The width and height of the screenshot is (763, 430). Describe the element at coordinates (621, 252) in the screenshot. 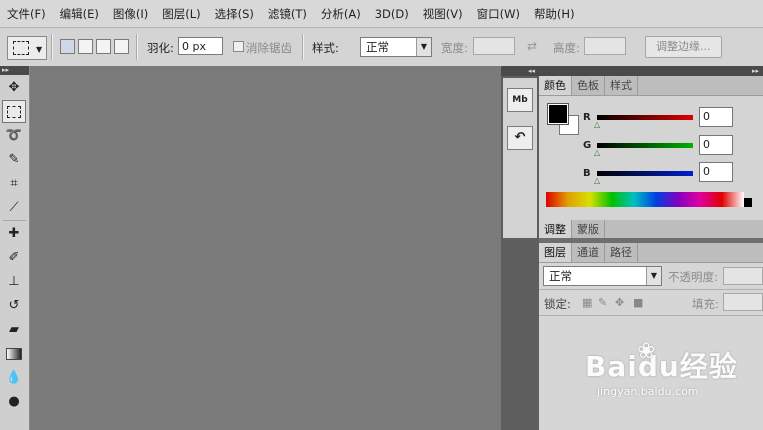

I see `tab-paths: 路径` at that location.